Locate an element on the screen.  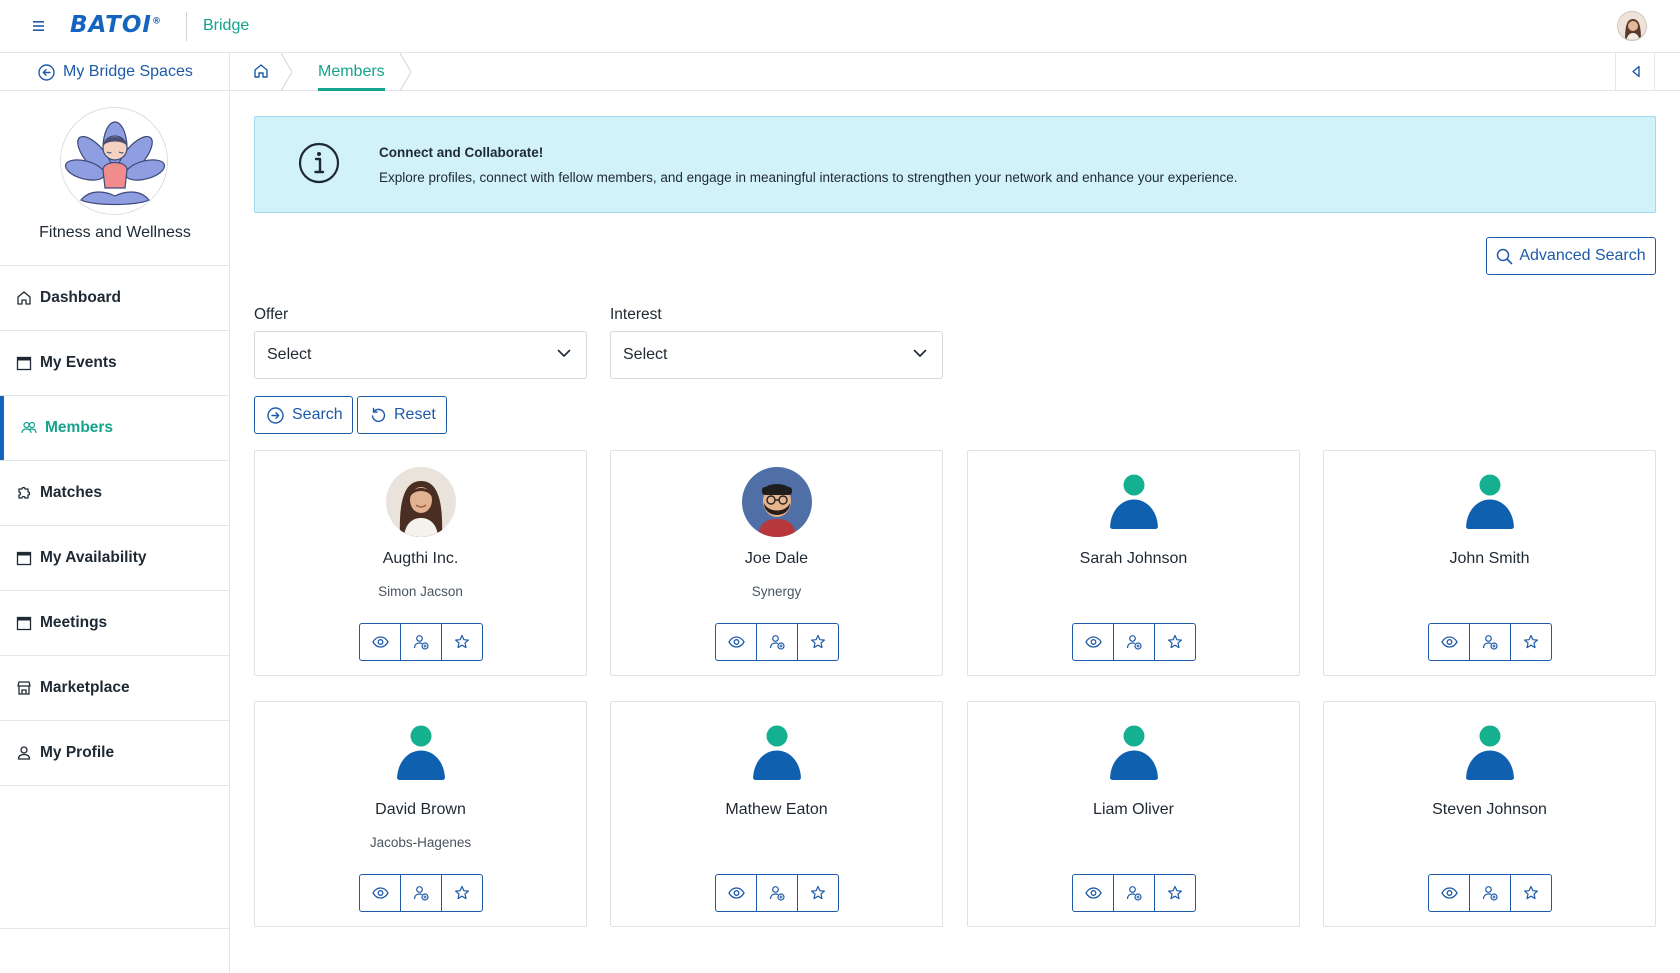
offer-label: Offer is located at coordinates (271, 314).